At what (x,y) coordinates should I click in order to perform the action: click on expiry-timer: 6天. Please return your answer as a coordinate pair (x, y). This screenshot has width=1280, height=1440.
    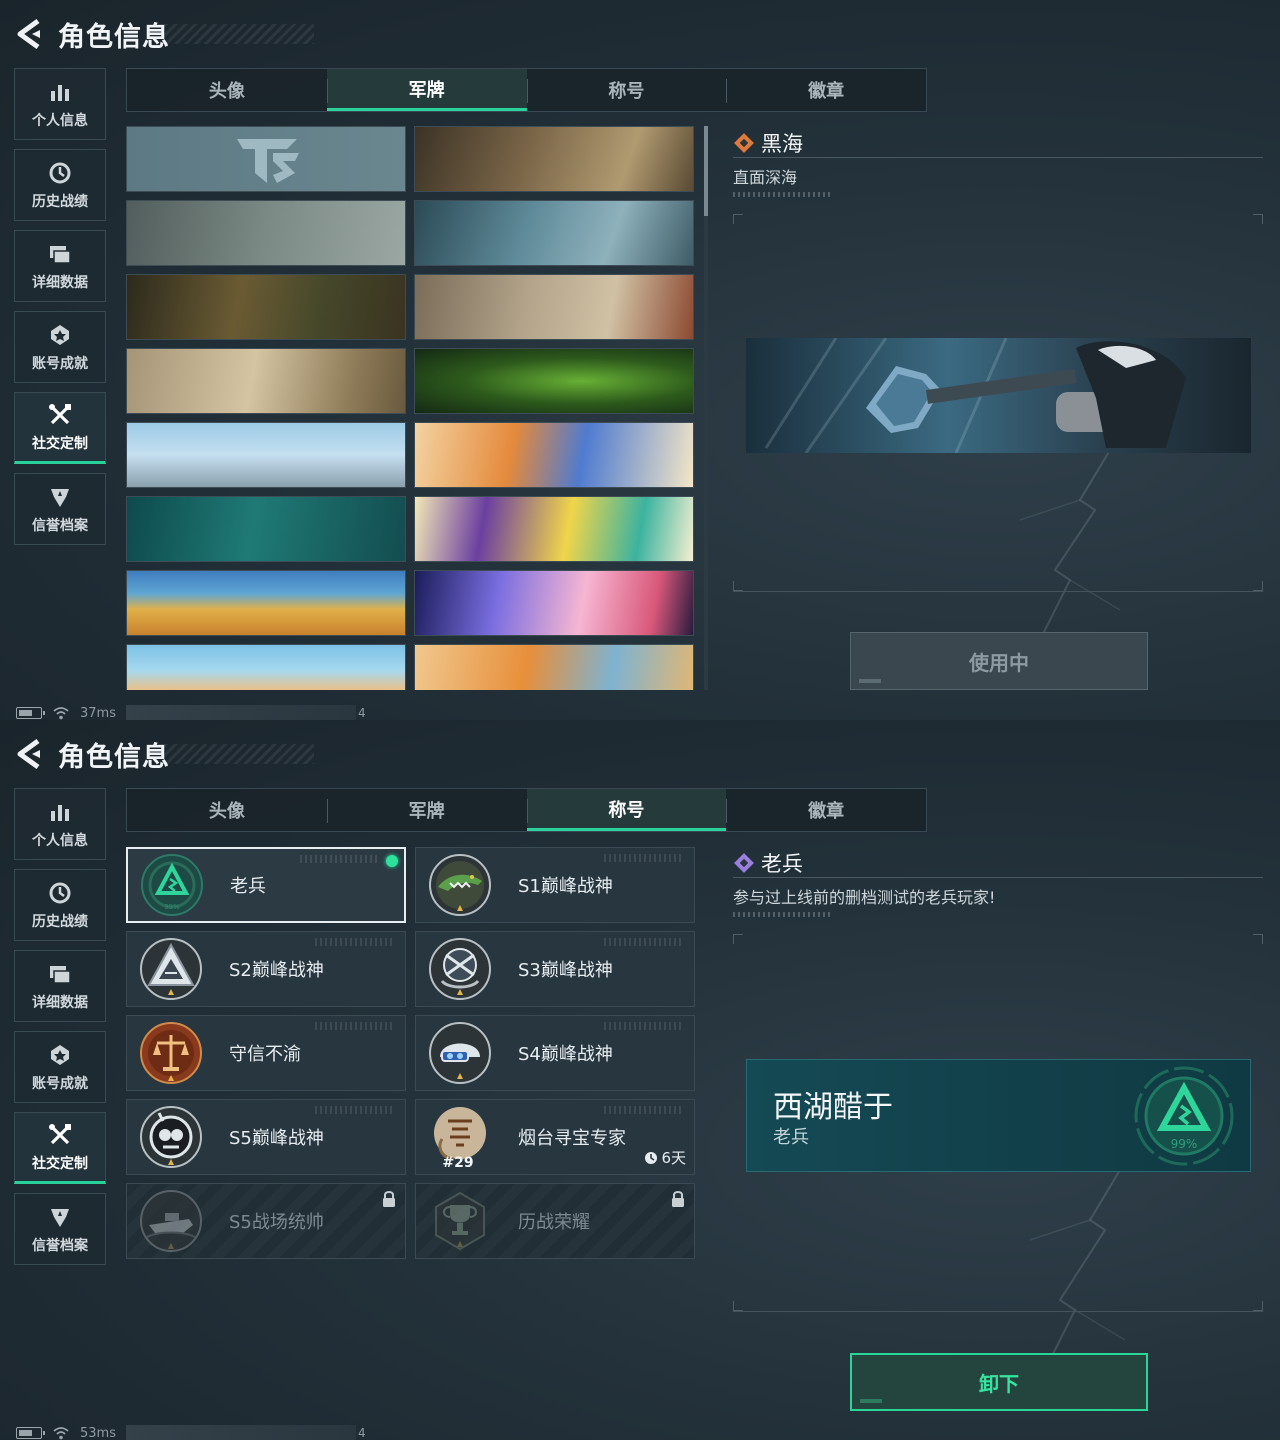
    Looking at the image, I should click on (665, 1157).